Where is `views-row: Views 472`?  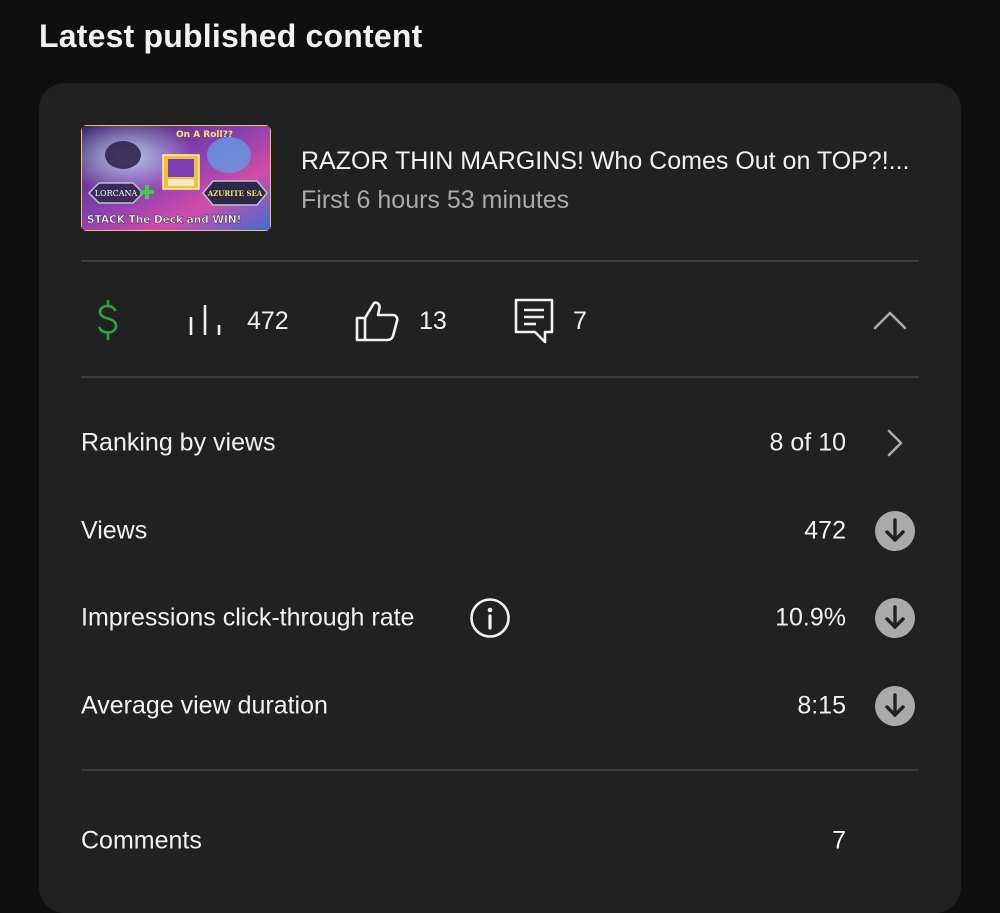 views-row: Views 472 is located at coordinates (500, 531).